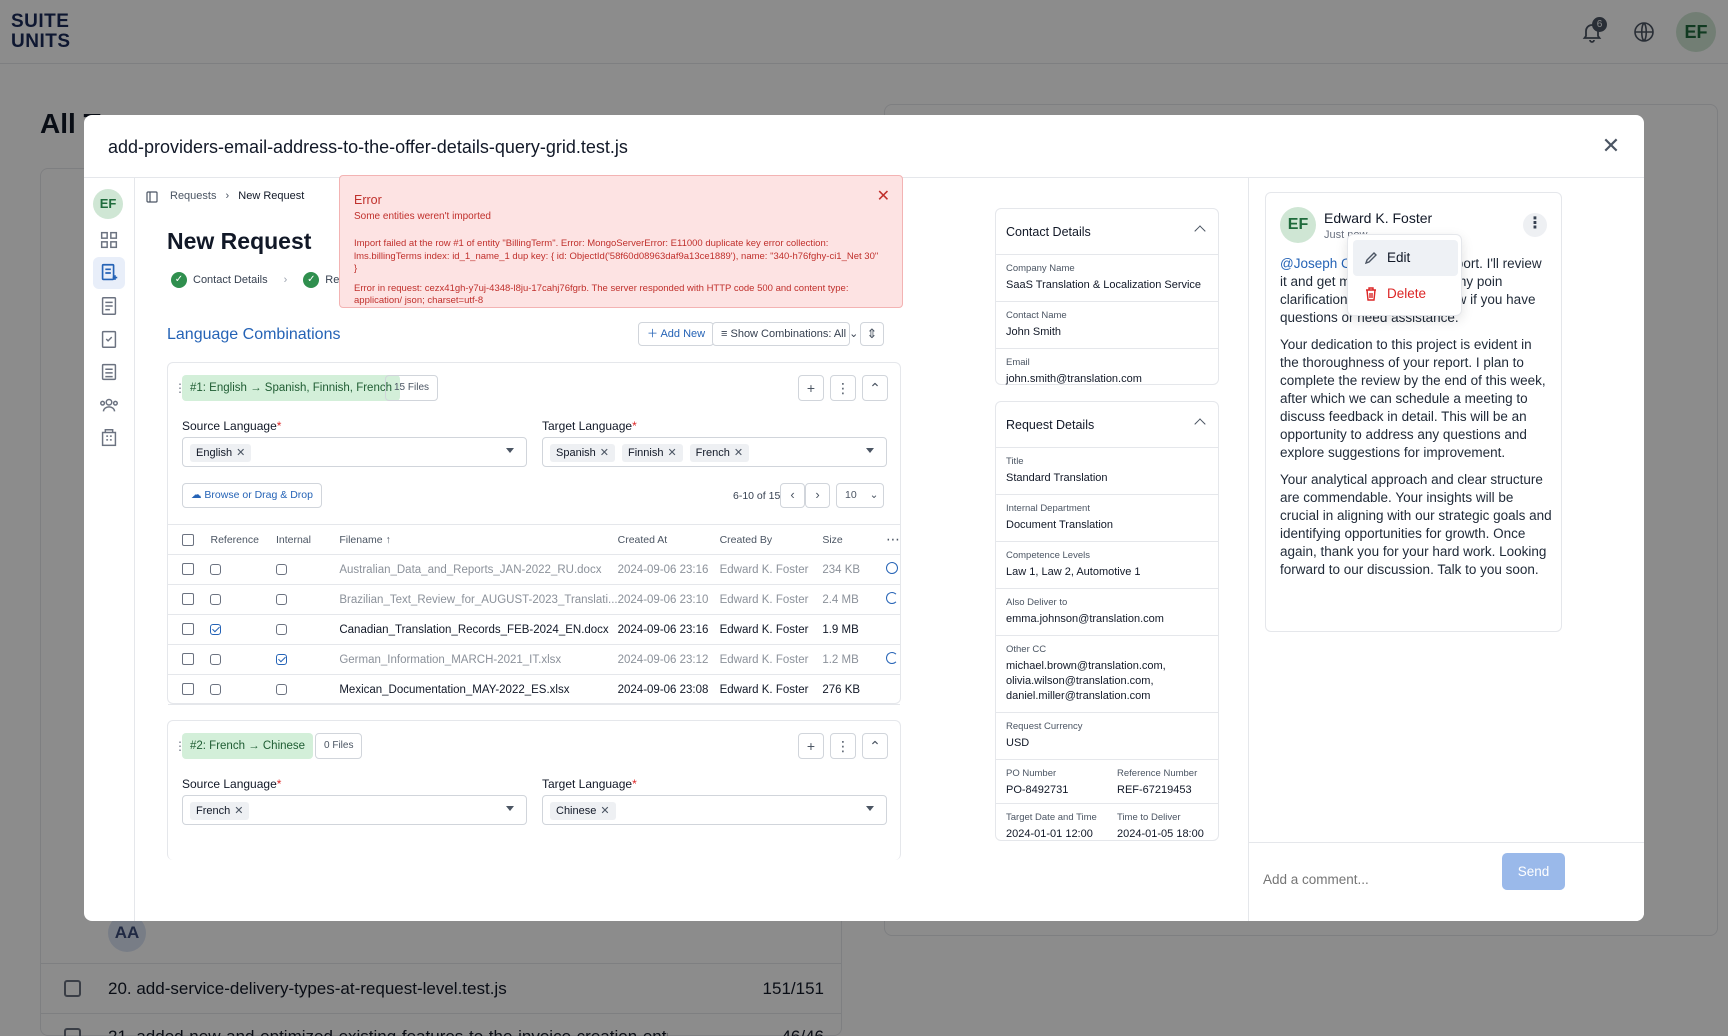 The image size is (1728, 1036). I want to click on step-contact-details: Contact Details, so click(230, 280).